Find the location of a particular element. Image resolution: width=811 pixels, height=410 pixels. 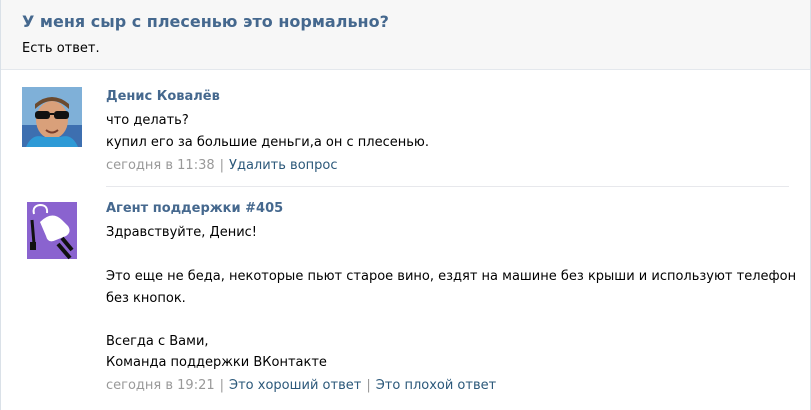

delete-question-link: Удалить вопрос is located at coordinates (283, 165).